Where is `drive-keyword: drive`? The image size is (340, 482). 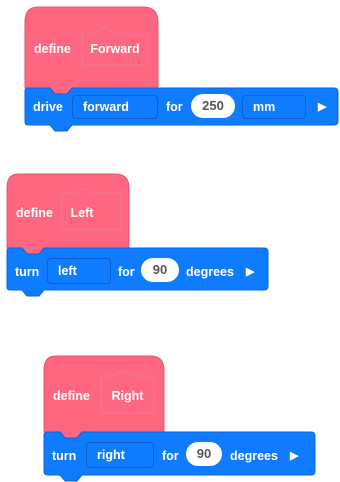
drive-keyword: drive is located at coordinates (48, 107).